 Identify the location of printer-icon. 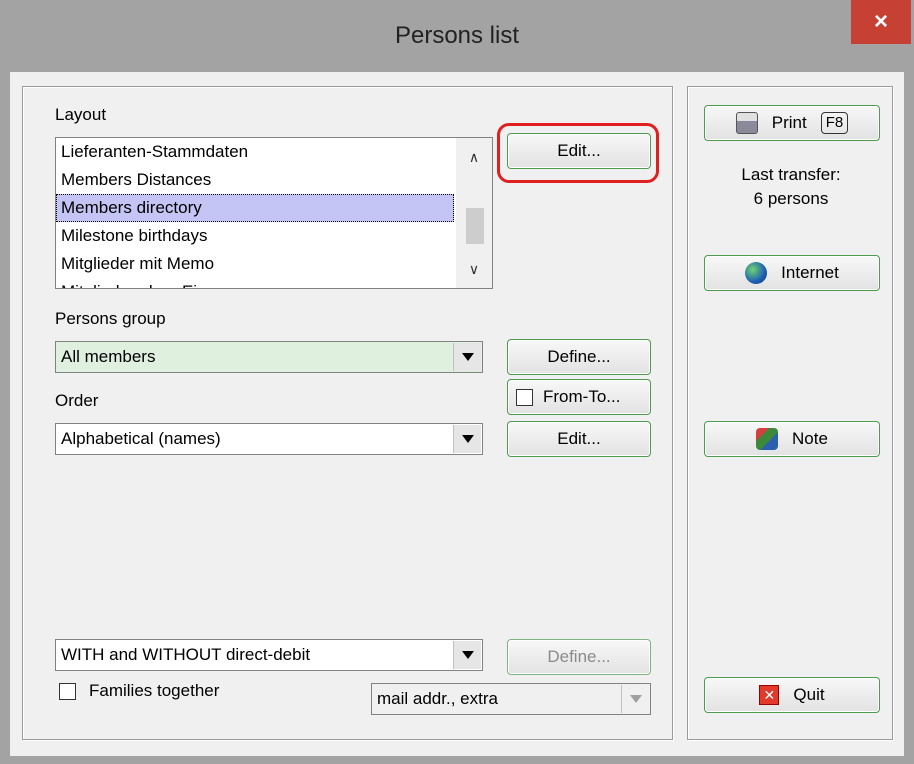
(746, 123).